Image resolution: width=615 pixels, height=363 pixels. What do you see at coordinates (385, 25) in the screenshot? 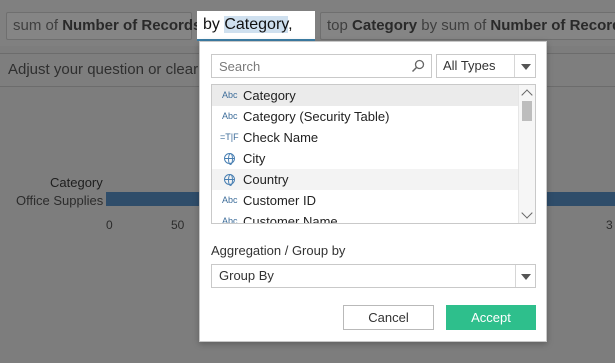
I see `chip-field: Category` at bounding box center [385, 25].